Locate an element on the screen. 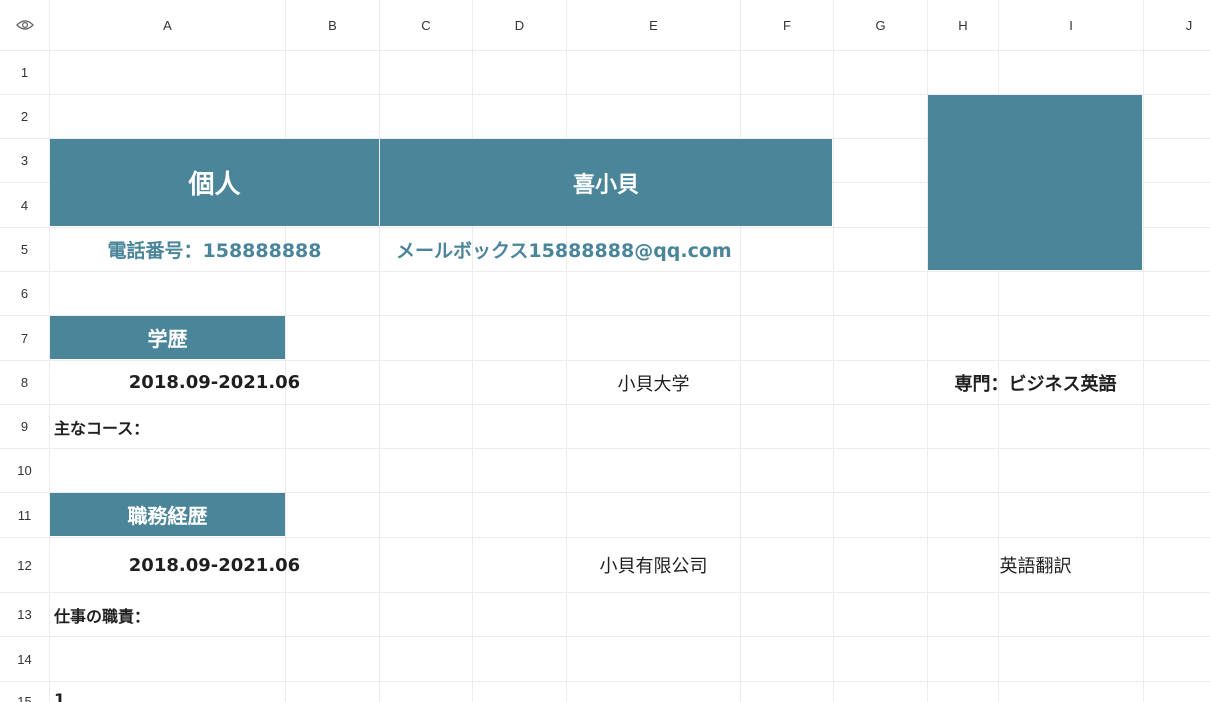 Image resolution: width=1210 pixels, height=702 pixels. column-header-h: H is located at coordinates (963, 25).